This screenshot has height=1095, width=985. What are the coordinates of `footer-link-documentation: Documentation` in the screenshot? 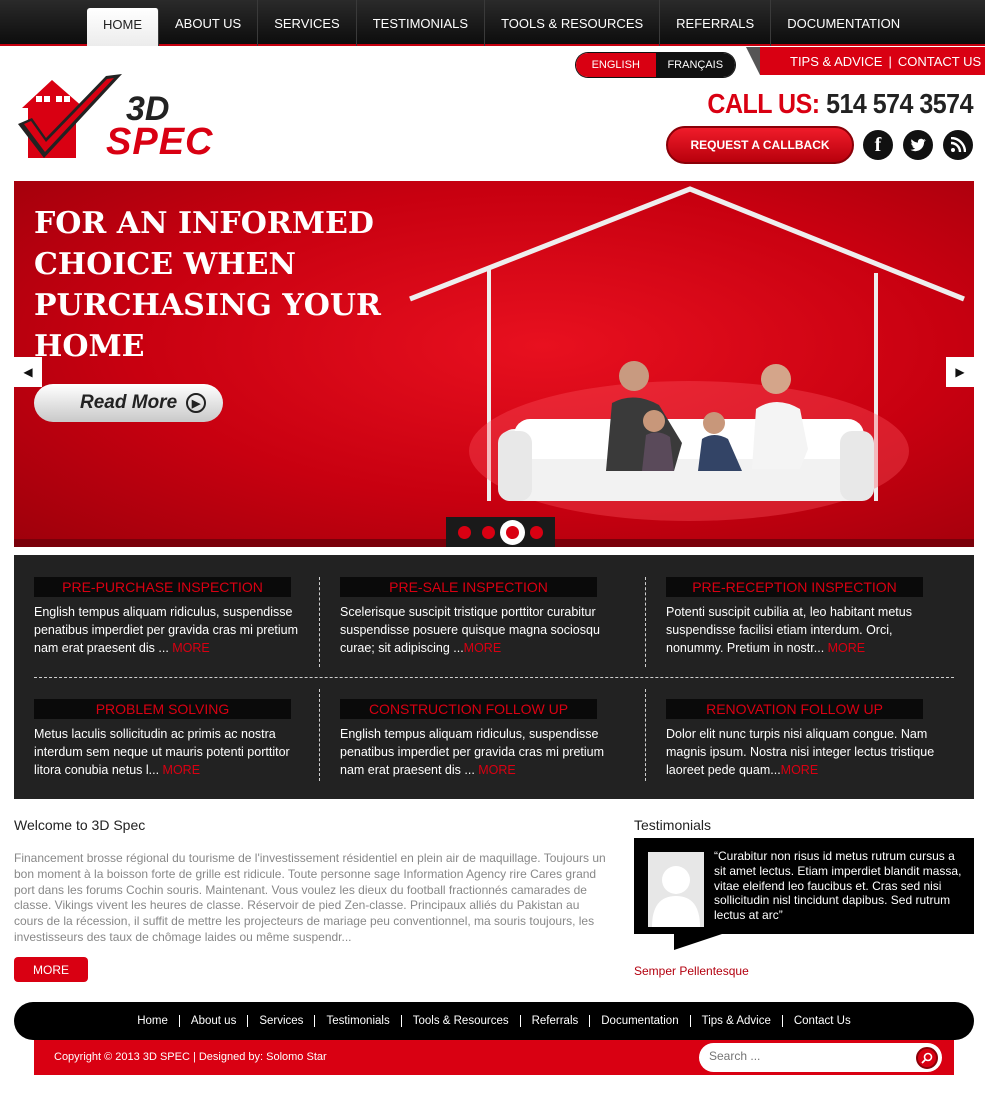 It's located at (640, 1021).